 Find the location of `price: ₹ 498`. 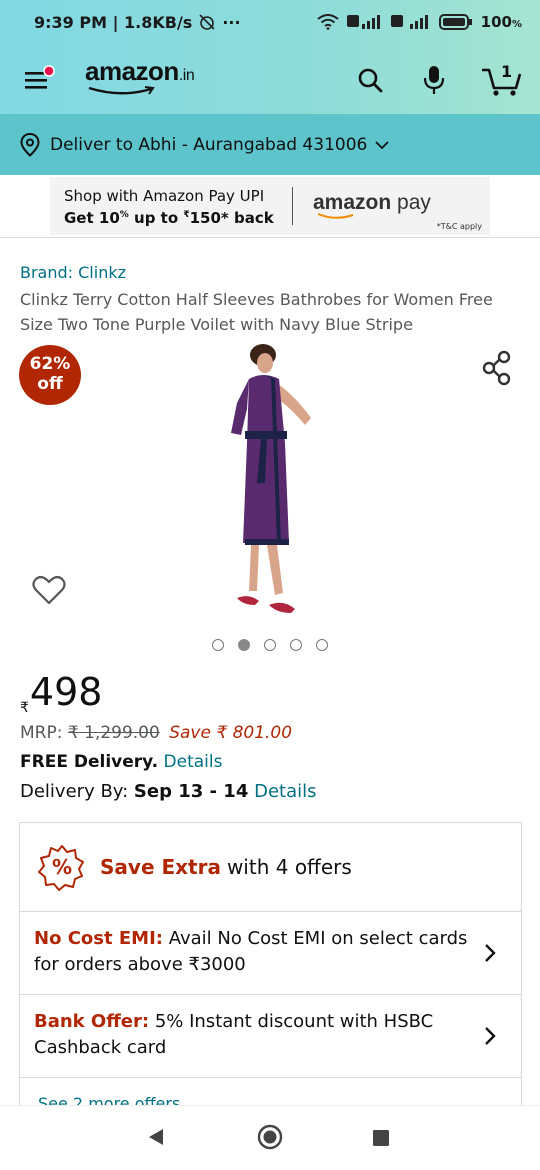

price: ₹ 498 is located at coordinates (61, 693).